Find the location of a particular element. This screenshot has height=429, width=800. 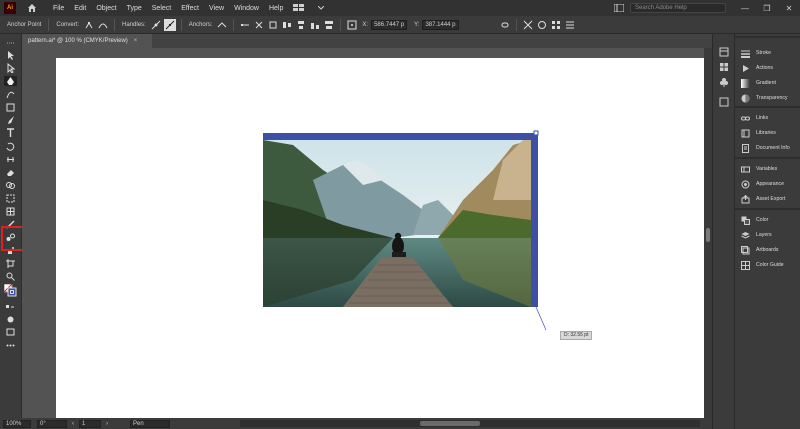

align-center-icon is located at coordinates (301, 25).